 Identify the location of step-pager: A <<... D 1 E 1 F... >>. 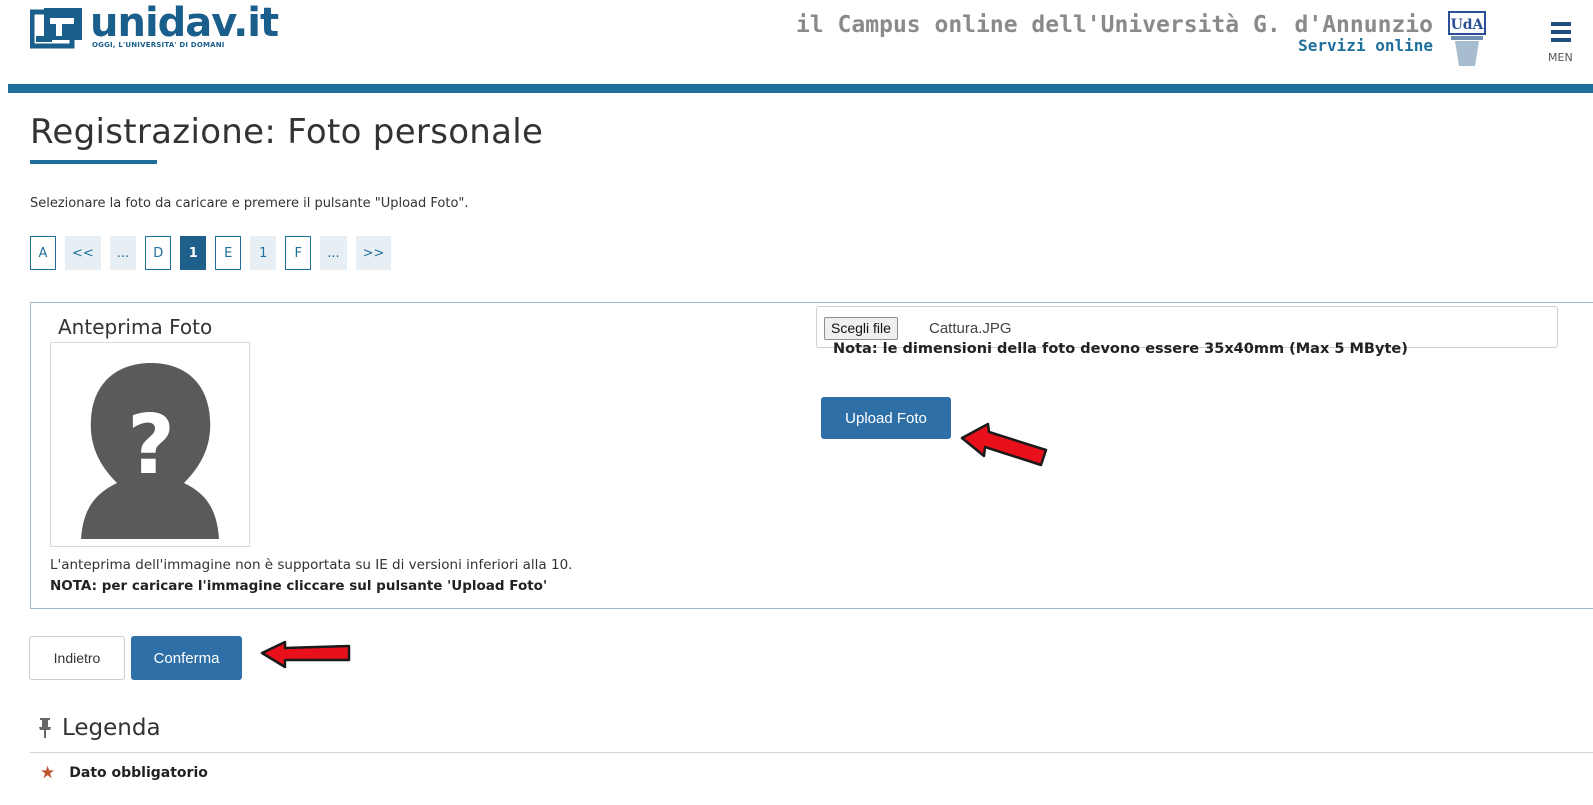
(215, 253).